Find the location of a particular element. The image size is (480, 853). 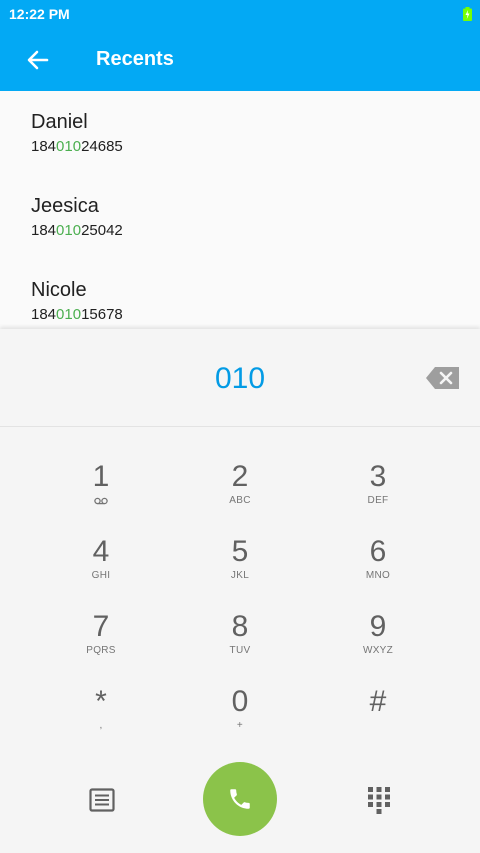

page-title: Recents is located at coordinates (135, 59).